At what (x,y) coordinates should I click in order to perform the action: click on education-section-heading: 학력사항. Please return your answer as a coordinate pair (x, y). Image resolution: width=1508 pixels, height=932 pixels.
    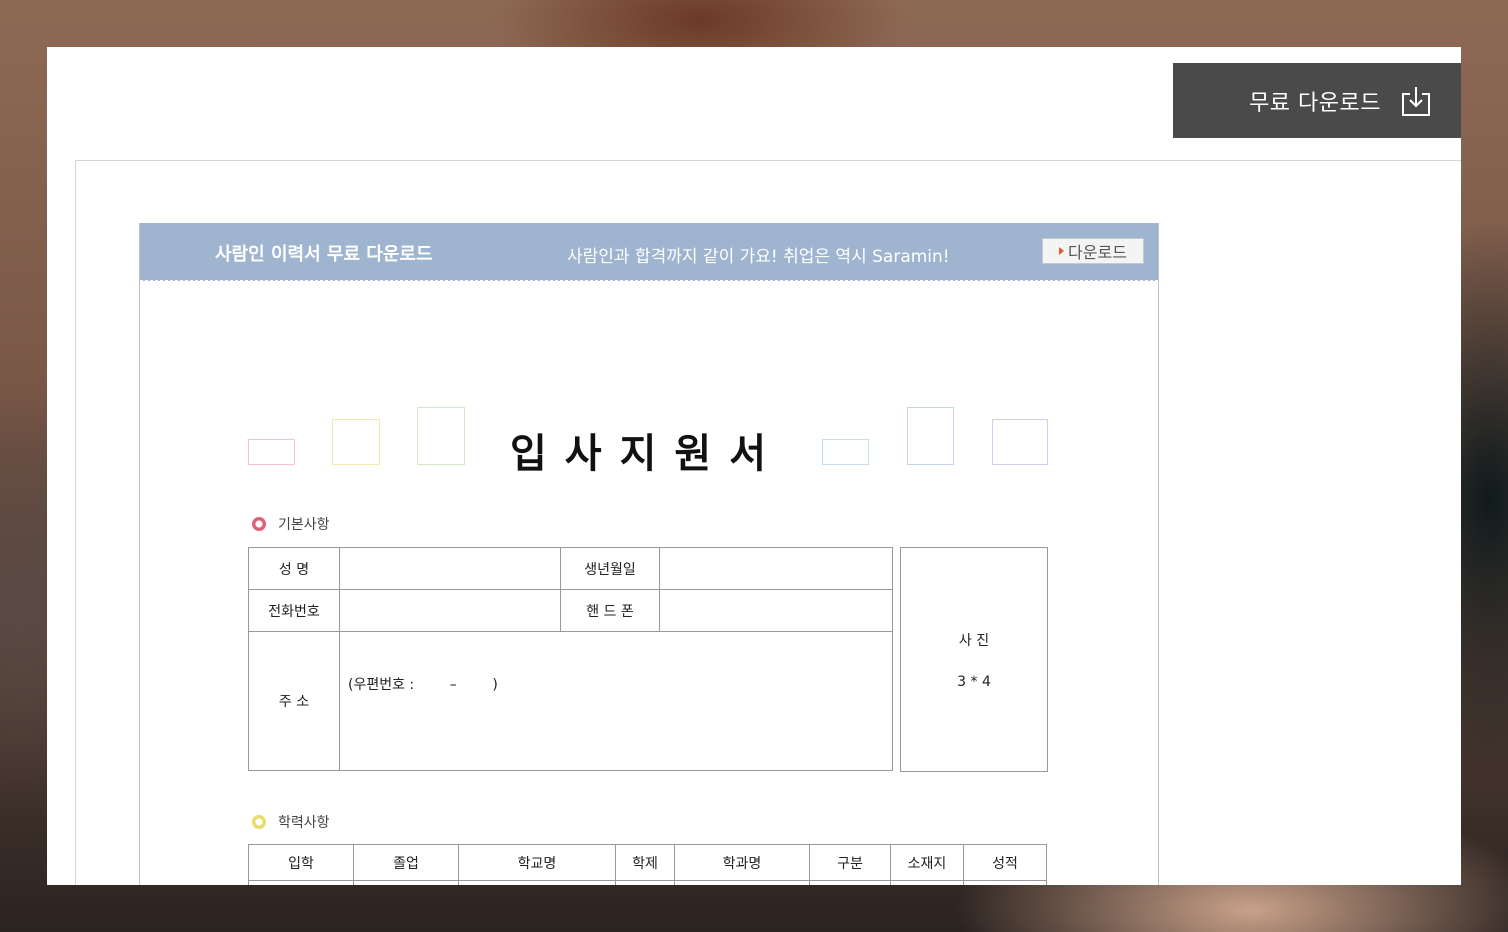
    Looking at the image, I should click on (291, 822).